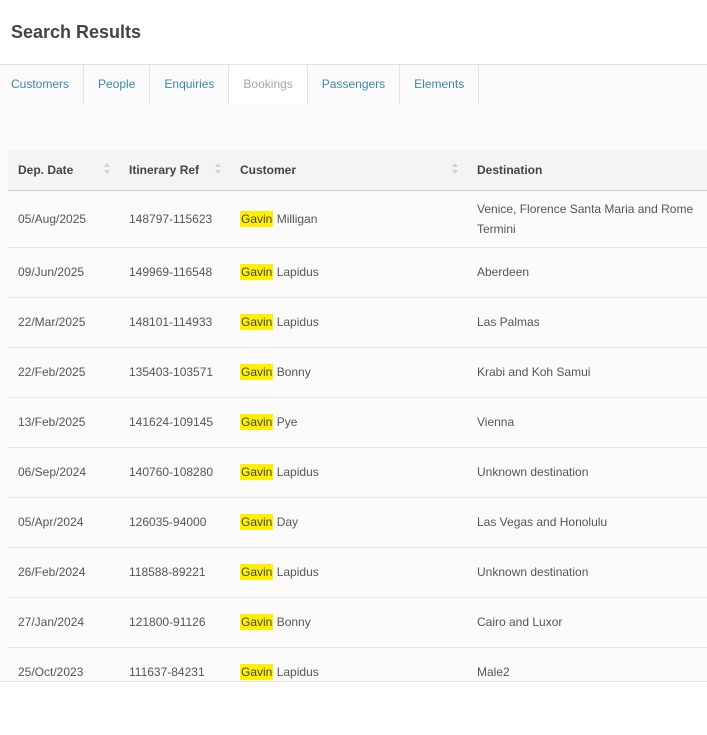 This screenshot has width=707, height=735. Describe the element at coordinates (190, 84) in the screenshot. I see `tab-enquiries: Enquiries` at that location.